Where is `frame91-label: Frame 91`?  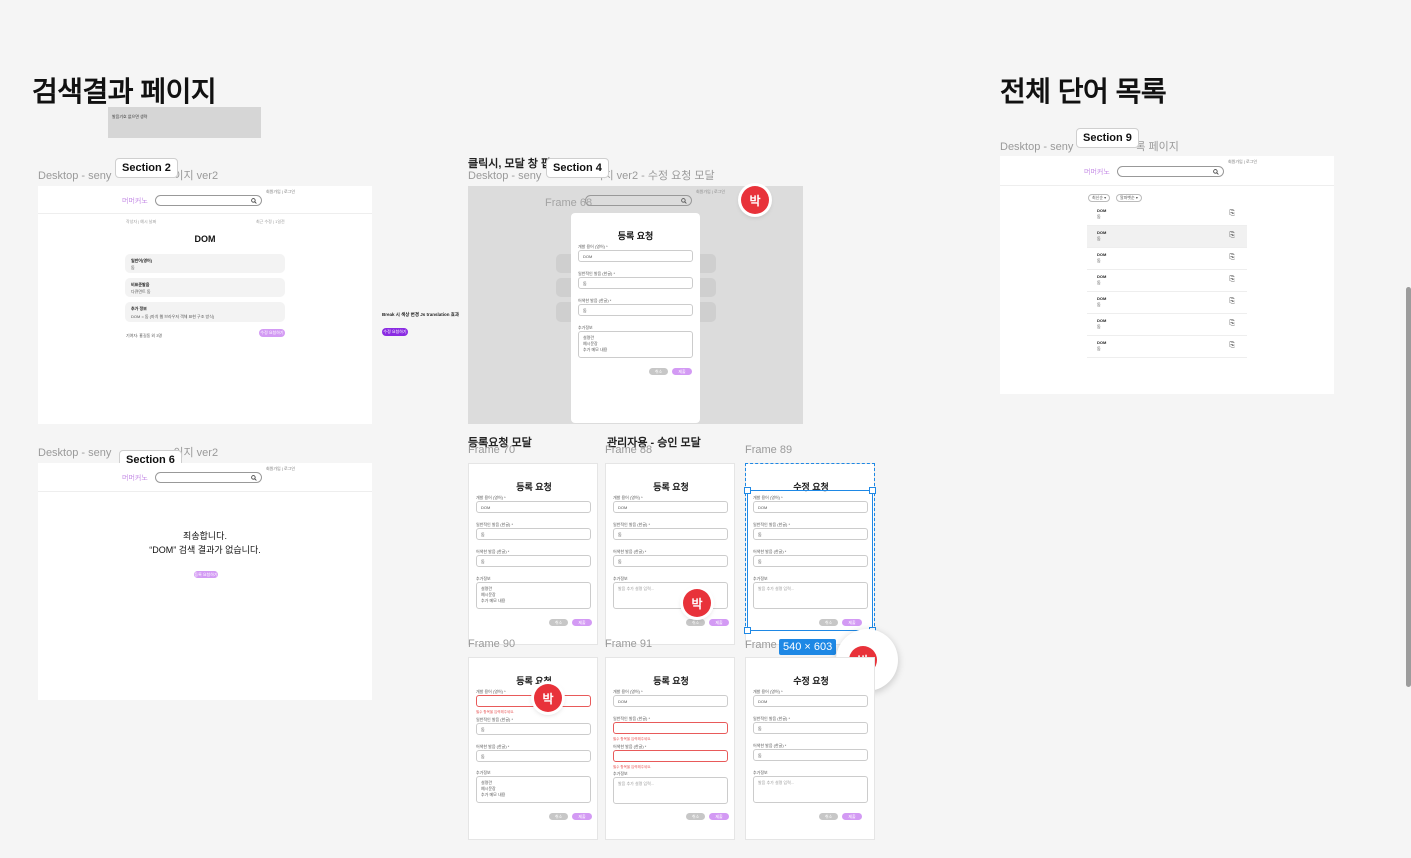
frame91-label: Frame 91 is located at coordinates (628, 644).